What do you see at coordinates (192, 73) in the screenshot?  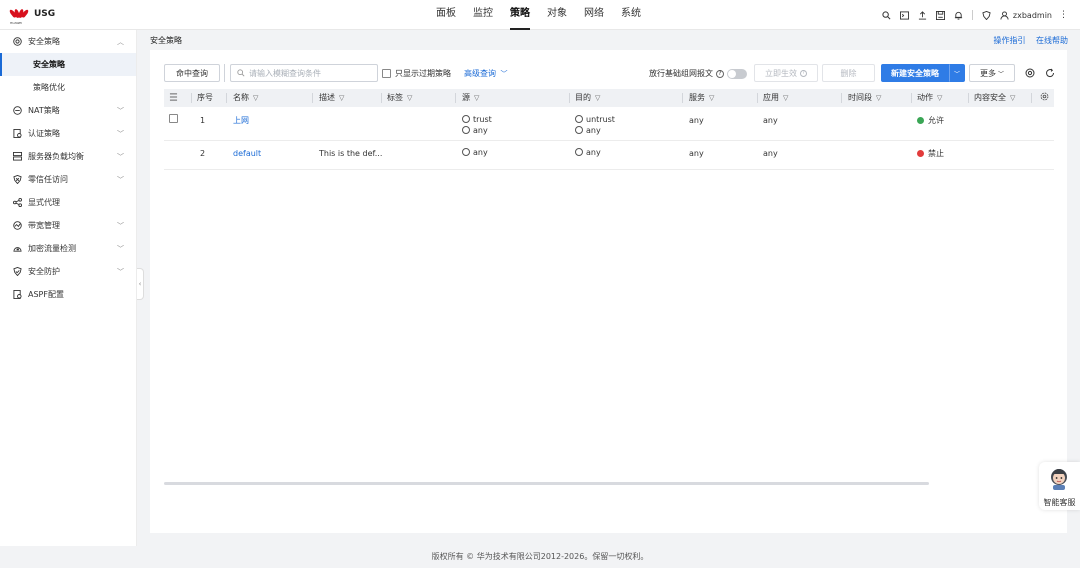 I see `hit-query-button: 命中查询` at bounding box center [192, 73].